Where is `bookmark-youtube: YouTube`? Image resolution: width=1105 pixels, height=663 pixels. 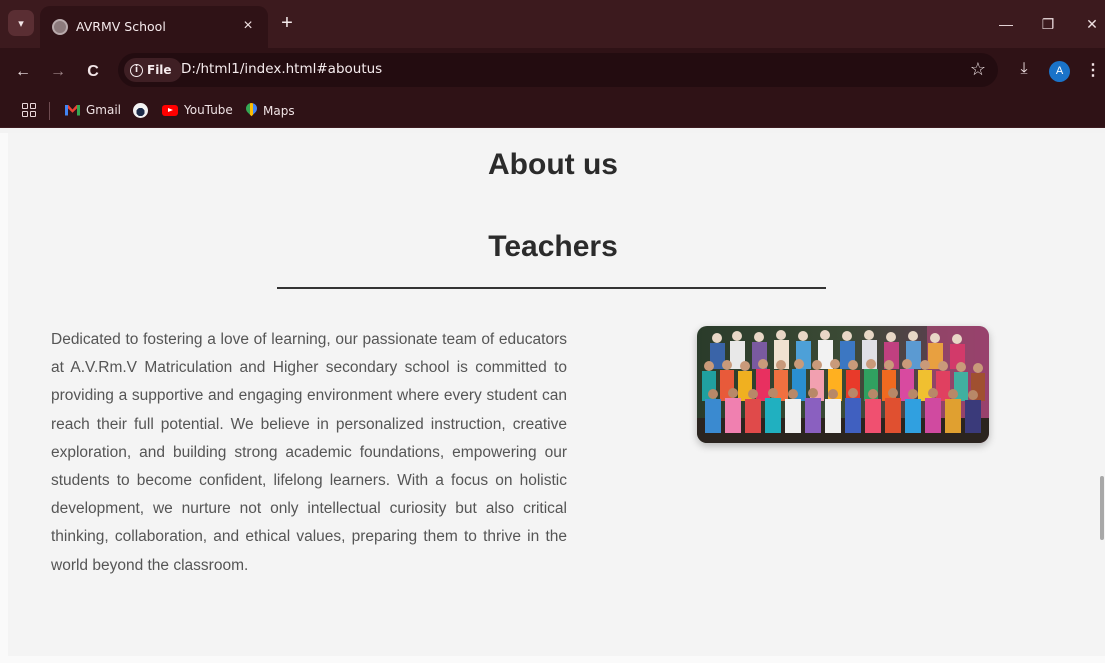
bookmark-youtube: YouTube is located at coordinates (197, 110).